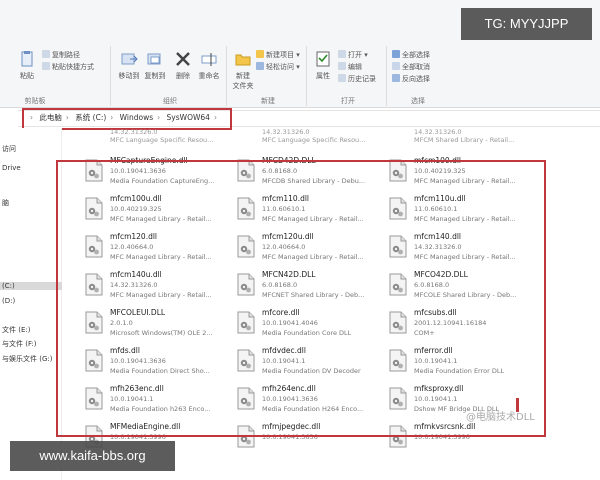 This screenshot has width=600, height=480. Describe the element at coordinates (27, 359) in the screenshot. I see `nav-item-drive-g: 与娱乐文件 (G:)` at that location.